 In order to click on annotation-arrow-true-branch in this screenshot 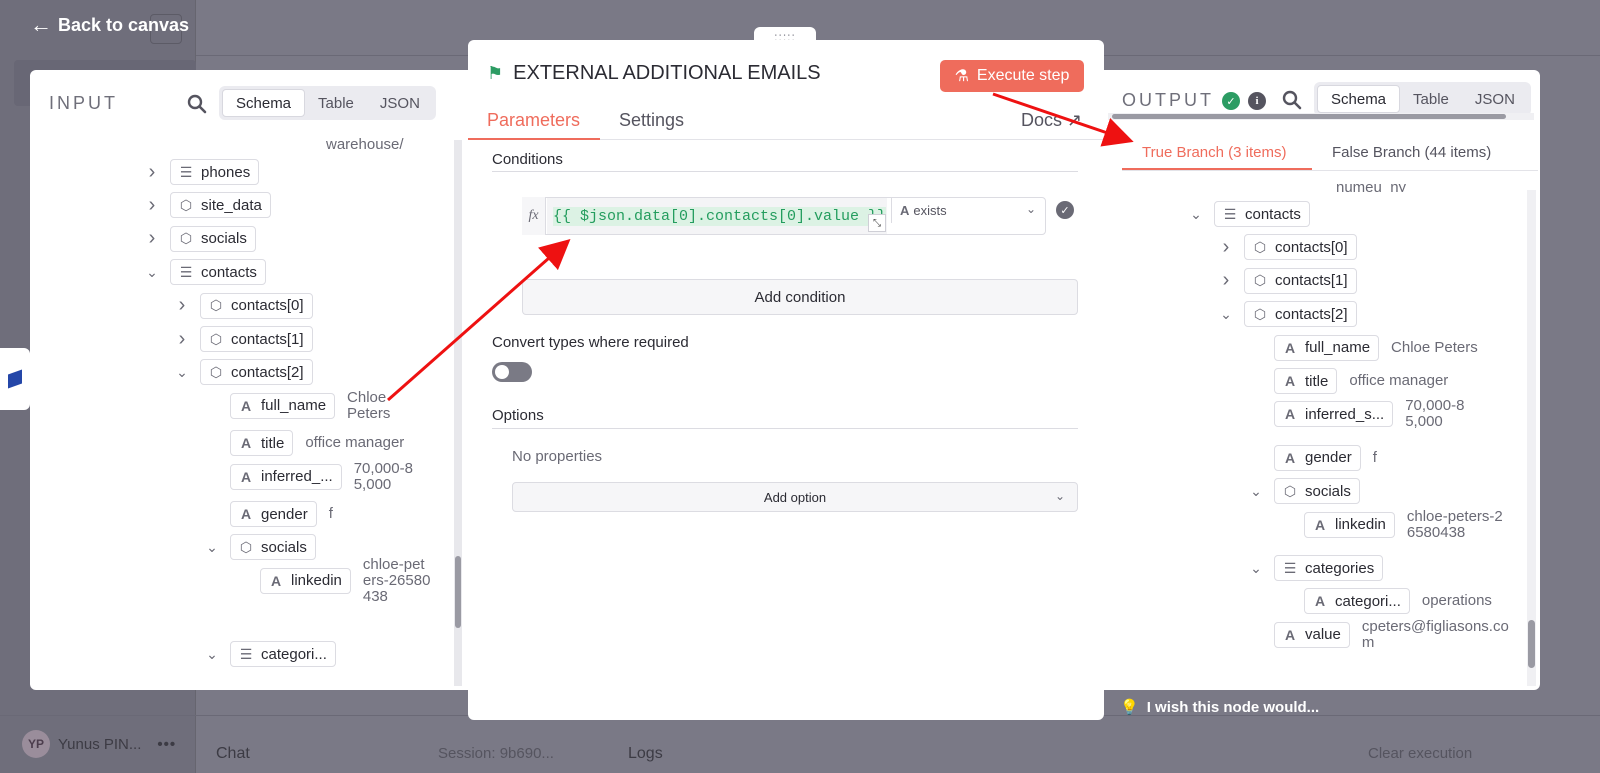, I will do `click(1063, 119)`.